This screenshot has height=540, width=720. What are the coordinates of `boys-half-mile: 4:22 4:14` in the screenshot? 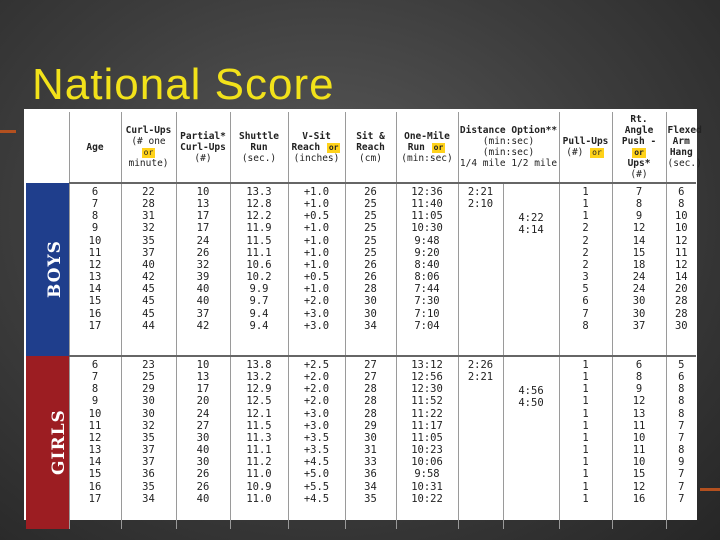 It's located at (531, 269).